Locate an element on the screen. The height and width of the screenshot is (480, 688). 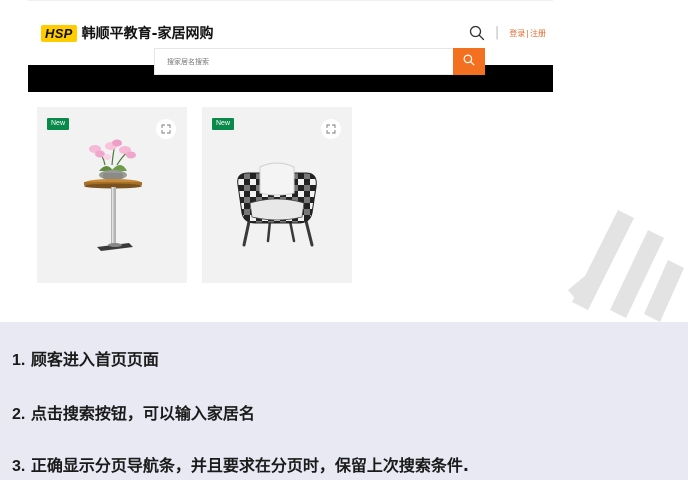
requirement-item: 3. 正确显示分页导航条，并且要求在分页时，保留上次搜索条件. is located at coordinates (240, 466).